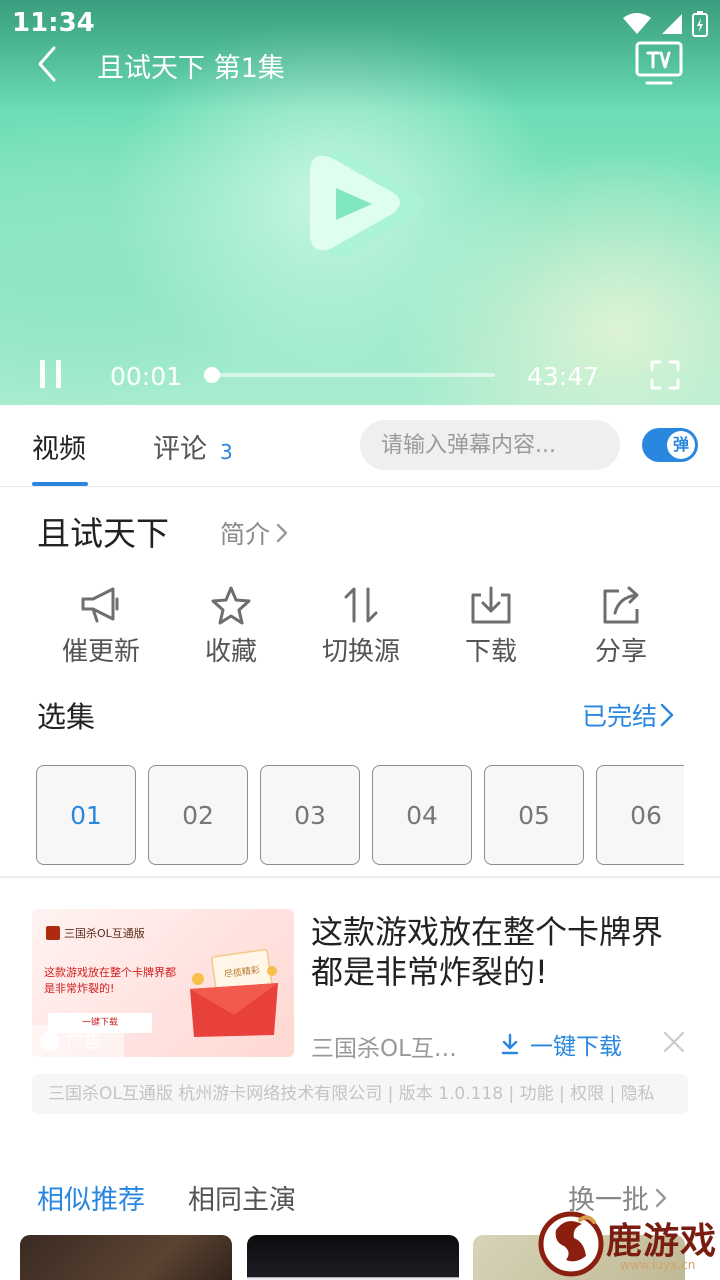 This screenshot has height=1280, width=720. Describe the element at coordinates (361, 605) in the screenshot. I see `switch-arrows-icon` at that location.